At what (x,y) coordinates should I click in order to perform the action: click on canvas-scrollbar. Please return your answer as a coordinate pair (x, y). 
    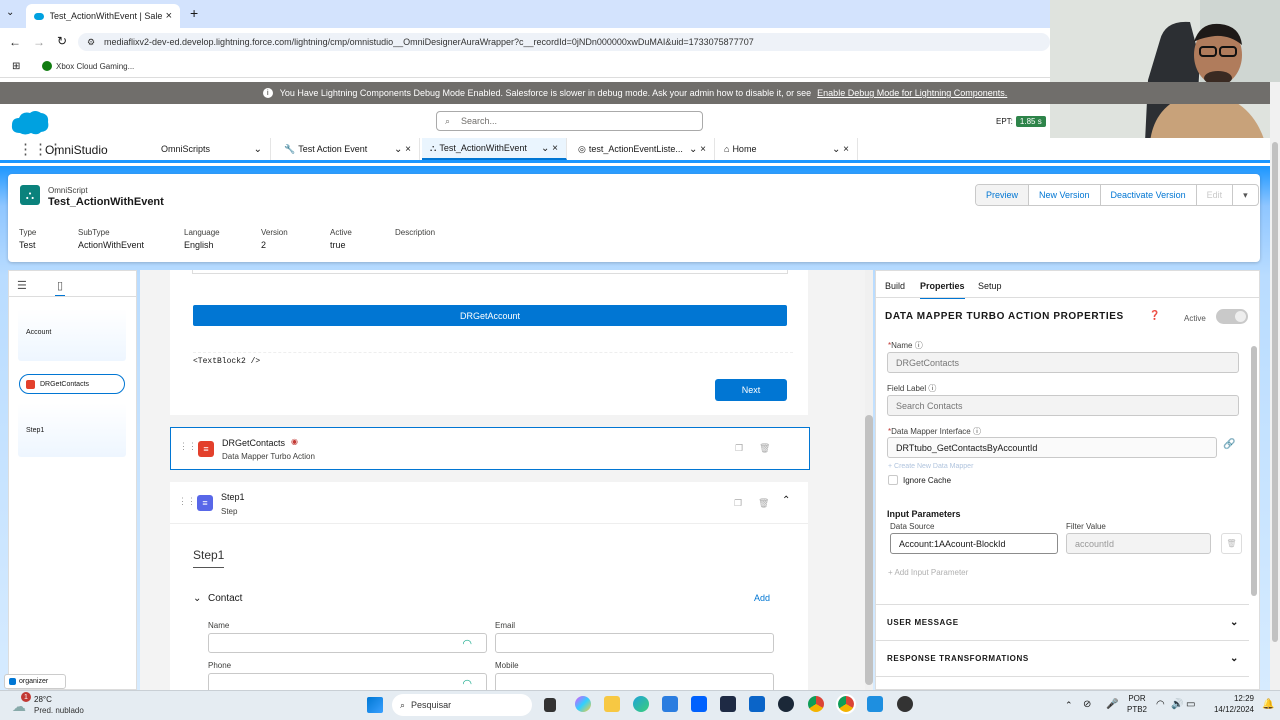
    Looking at the image, I should click on (869, 480).